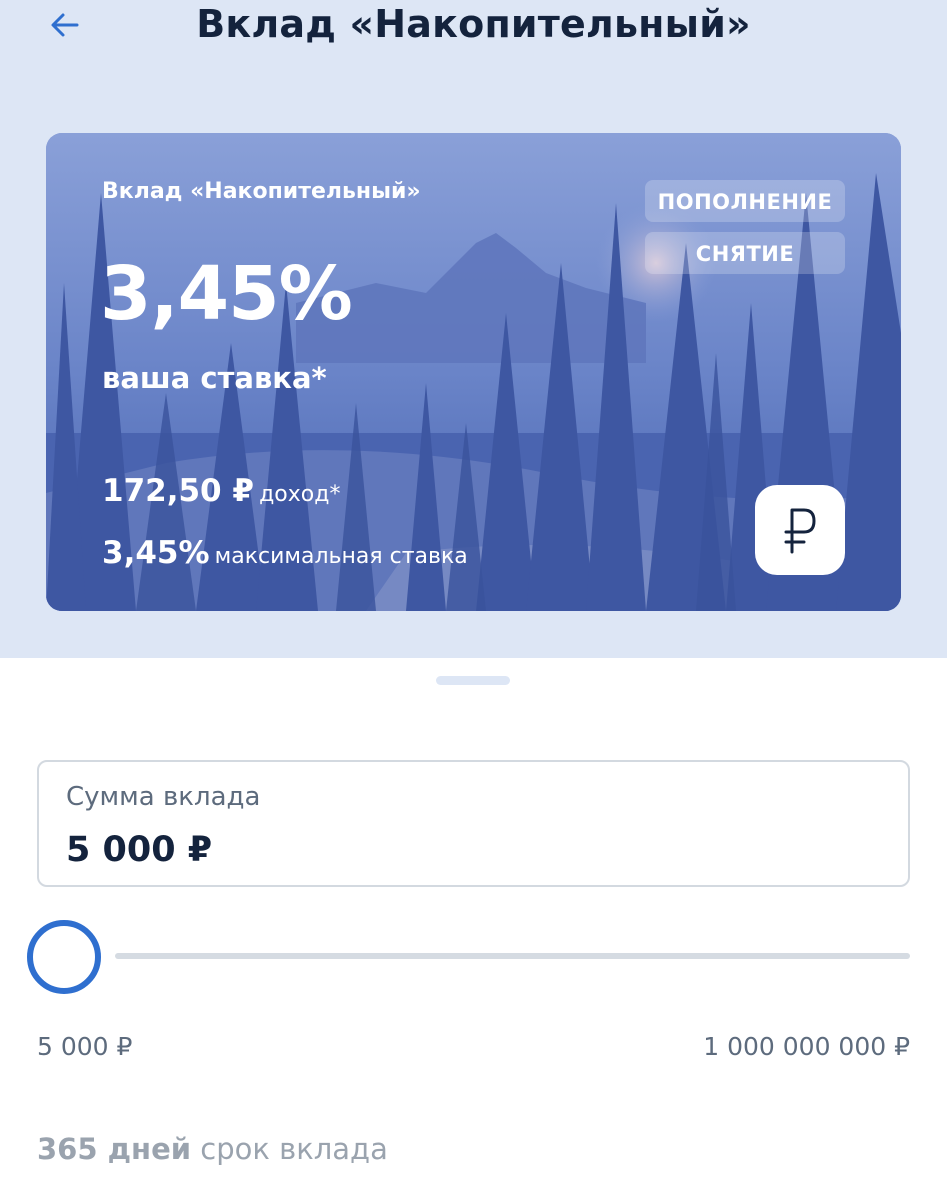 Image resolution: width=947 pixels, height=1200 pixels. What do you see at coordinates (163, 797) in the screenshot?
I see `amount-label: Сумма вклада` at bounding box center [163, 797].